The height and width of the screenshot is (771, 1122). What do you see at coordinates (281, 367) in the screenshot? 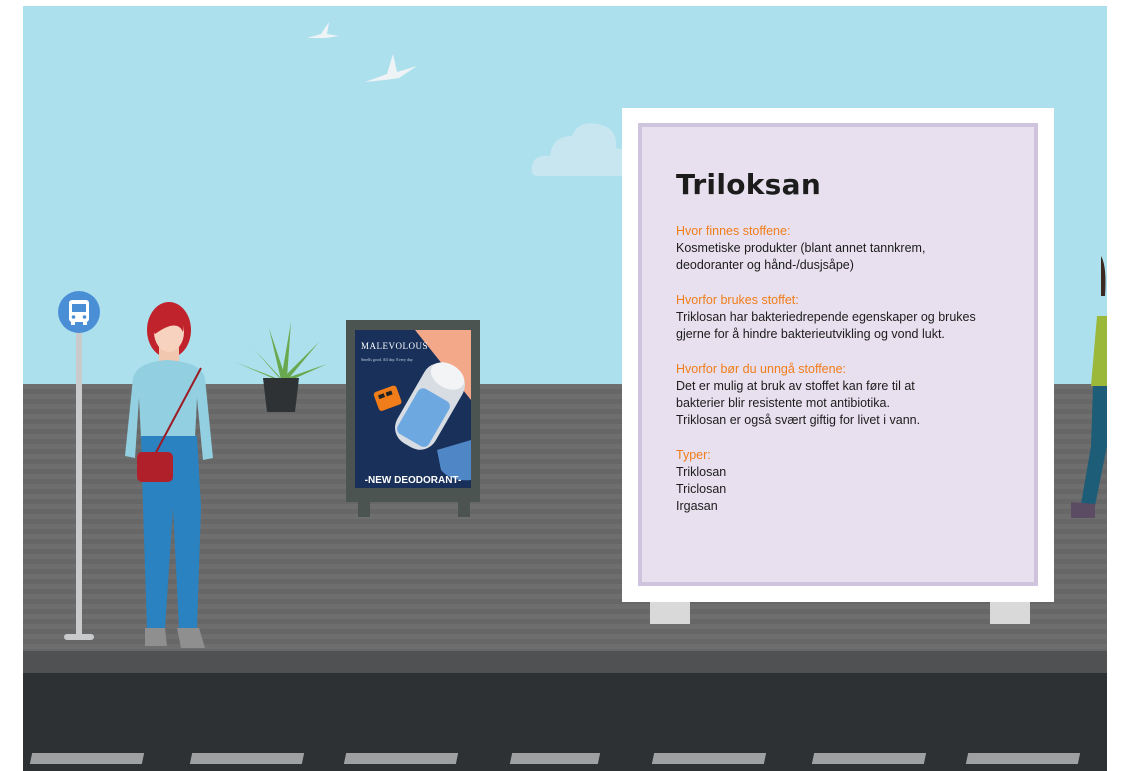
I see `potted-plant` at bounding box center [281, 367].